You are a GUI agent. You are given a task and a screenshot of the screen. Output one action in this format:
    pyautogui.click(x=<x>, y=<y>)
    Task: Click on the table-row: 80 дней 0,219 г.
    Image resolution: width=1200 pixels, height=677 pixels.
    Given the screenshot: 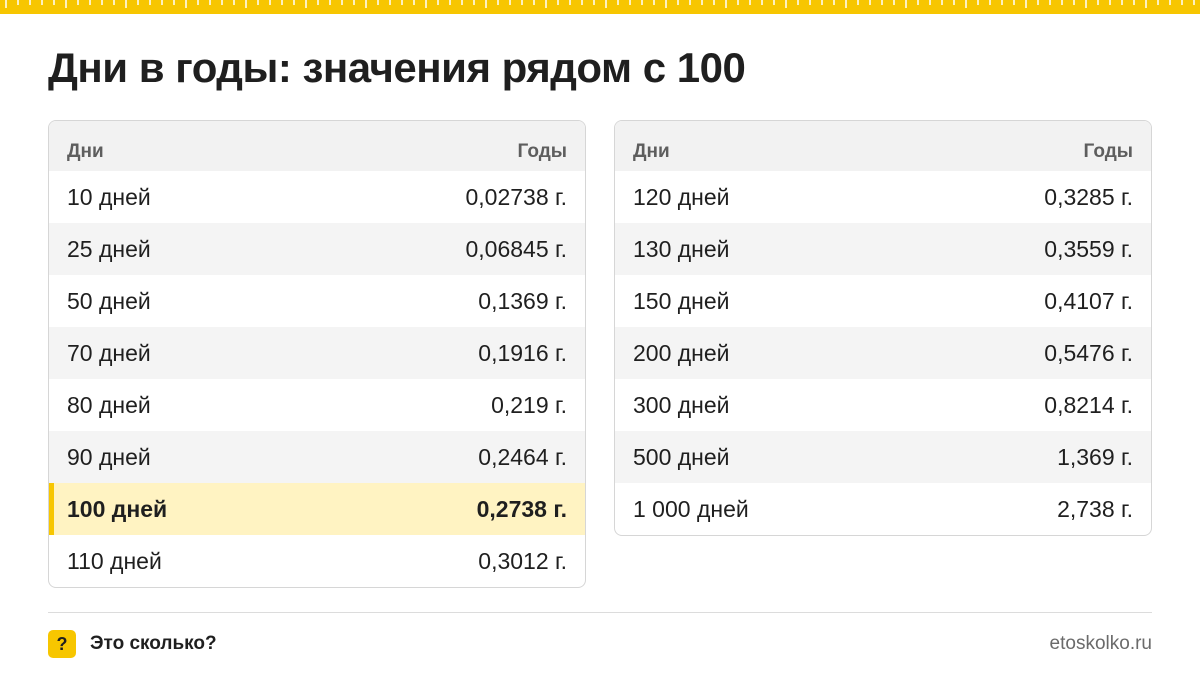 What is the action you would take?
    pyautogui.click(x=317, y=405)
    